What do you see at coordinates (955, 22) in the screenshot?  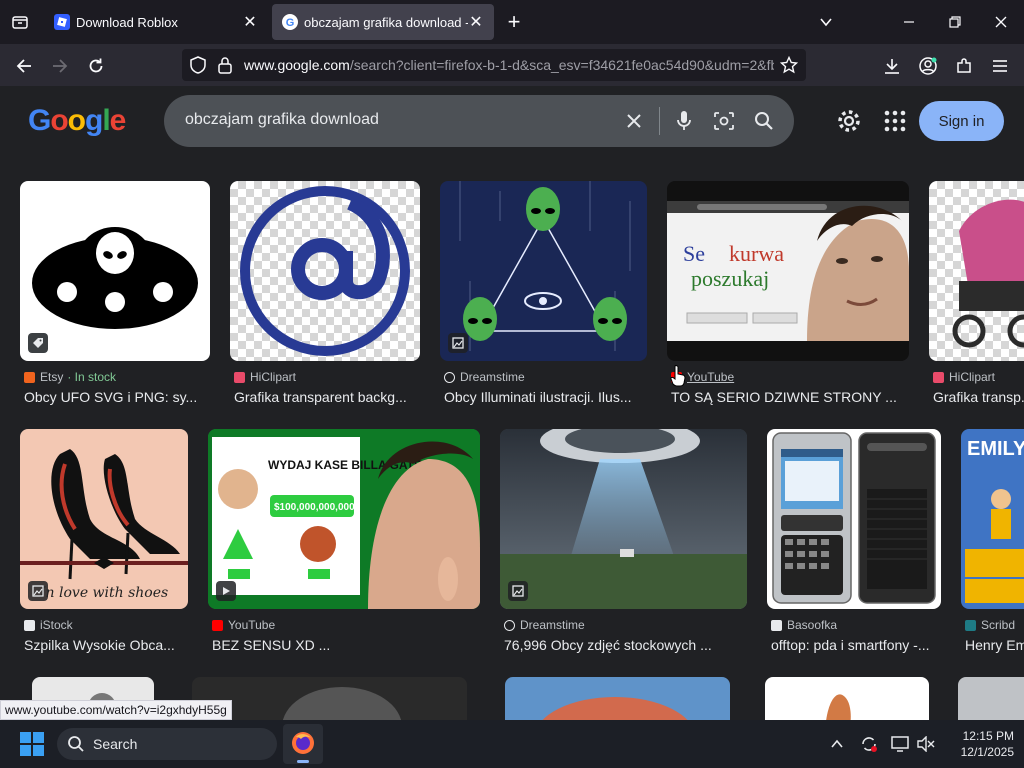 I see `restore-icon` at bounding box center [955, 22].